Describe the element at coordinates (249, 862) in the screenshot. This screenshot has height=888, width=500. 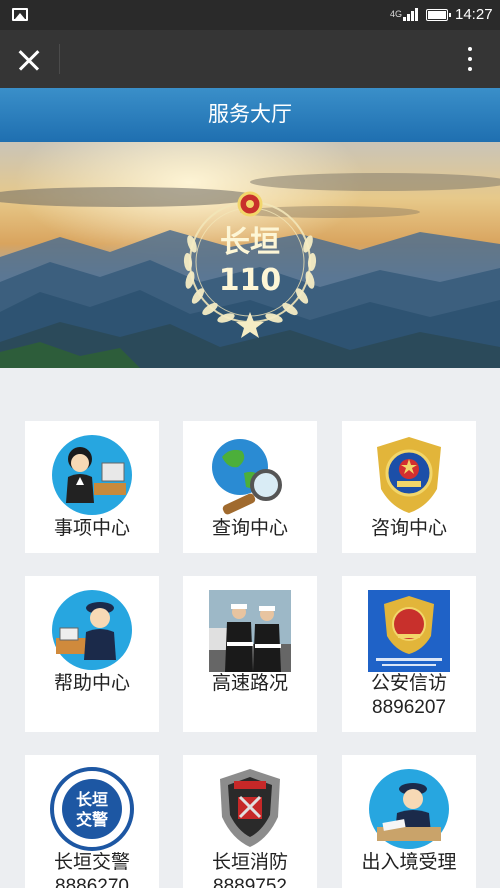
I see `tile-label: 长垣消防` at that location.